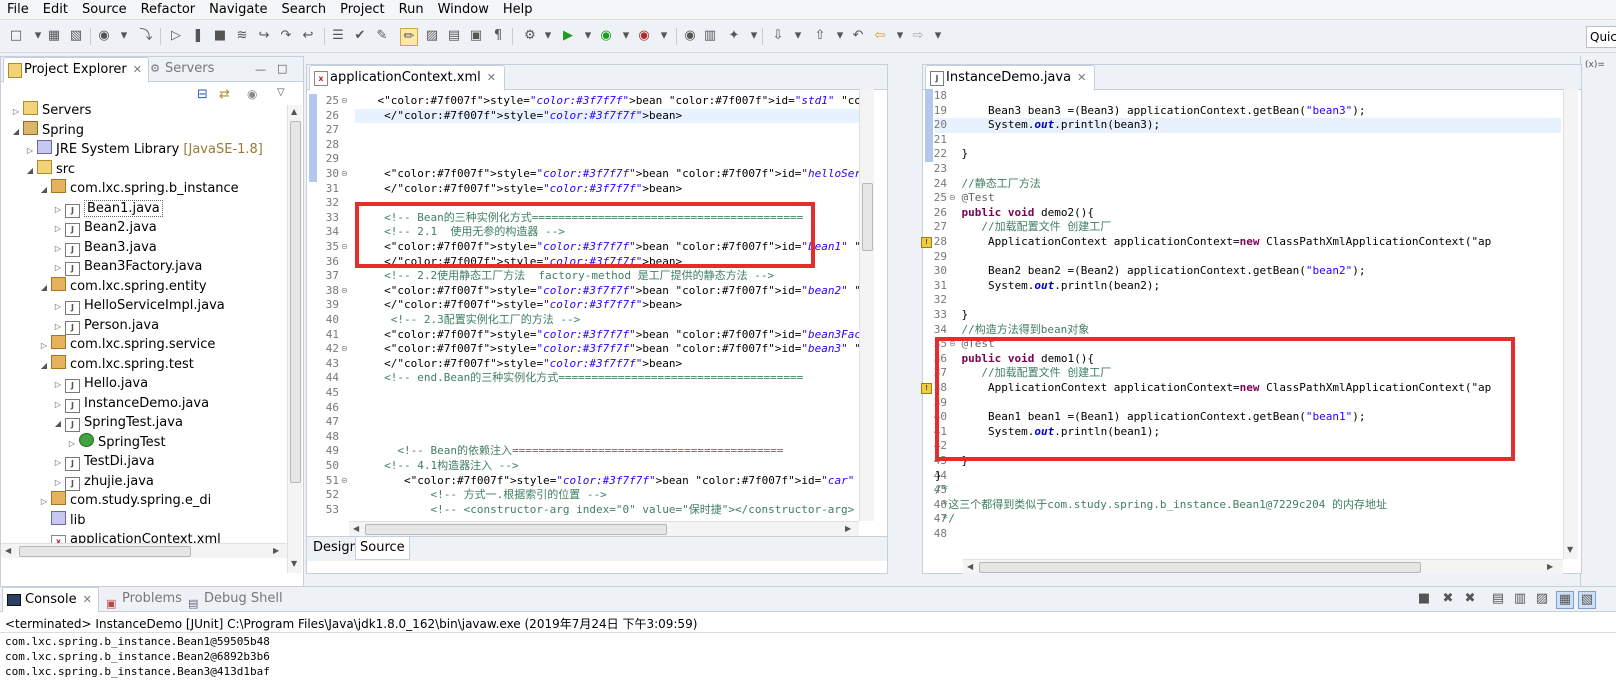  What do you see at coordinates (103, 481) in the screenshot?
I see `tree-item-java-file: ▷ Jzhujie.java` at bounding box center [103, 481].